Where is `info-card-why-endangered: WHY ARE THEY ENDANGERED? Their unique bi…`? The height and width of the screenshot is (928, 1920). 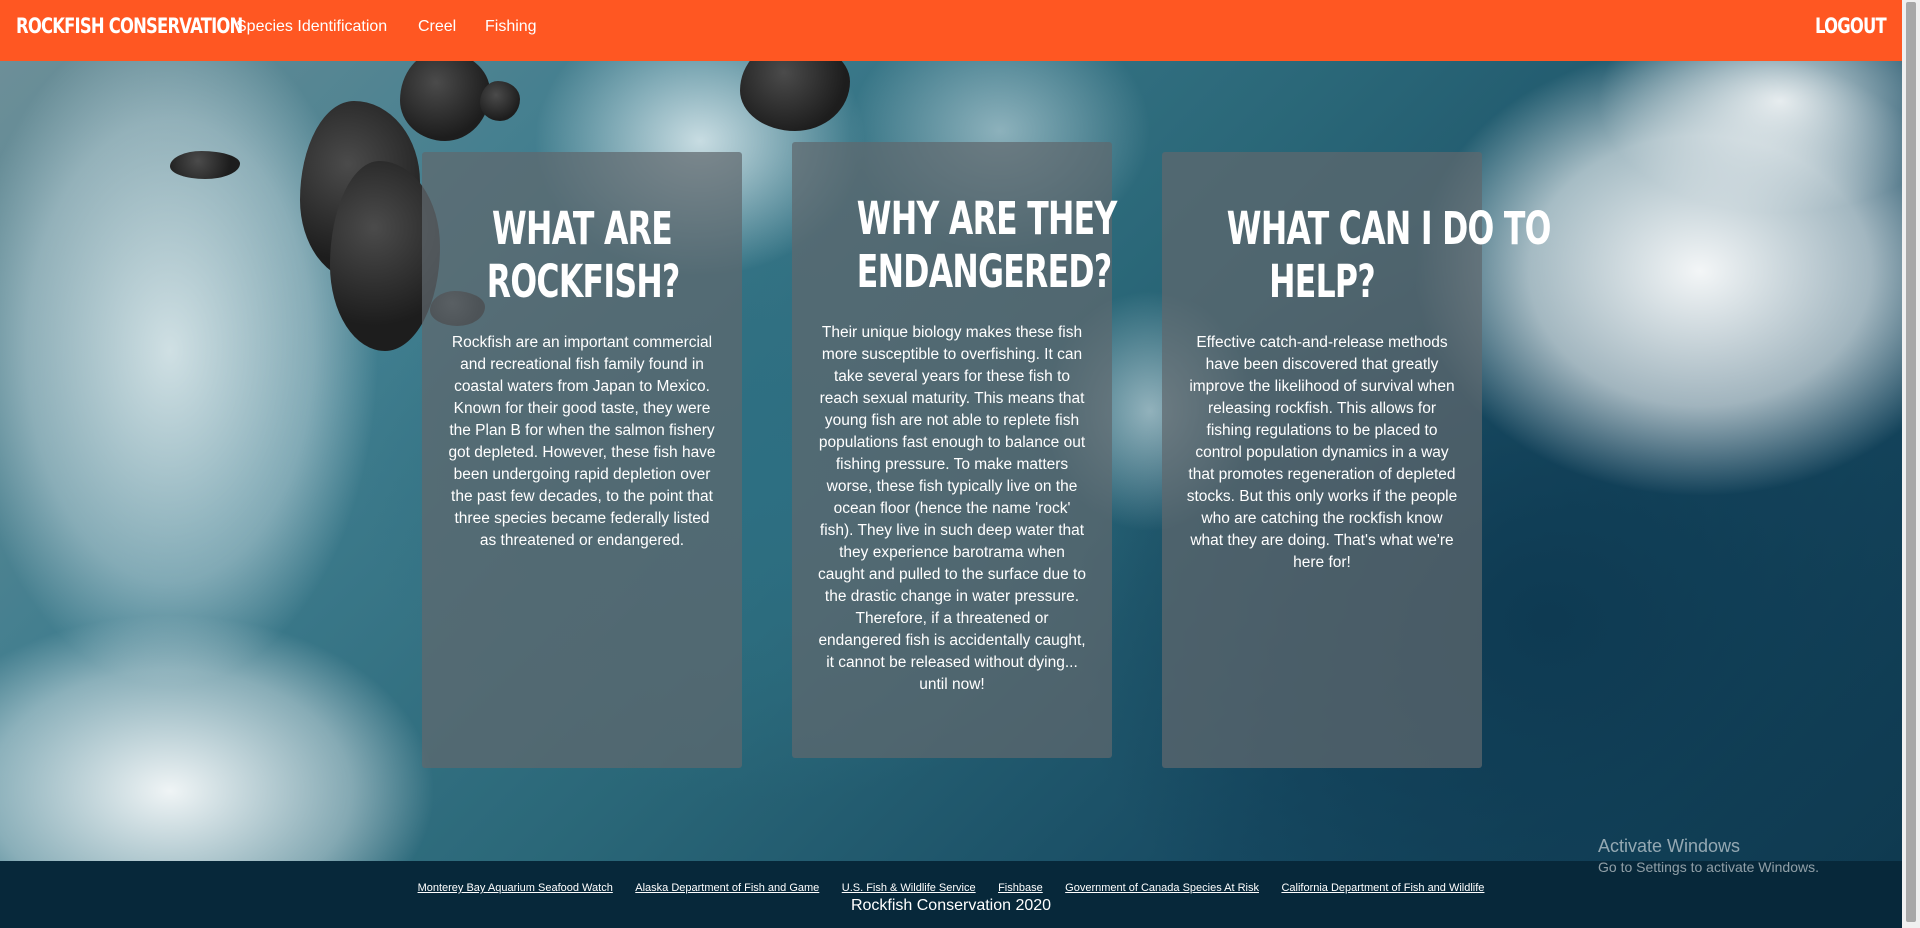 info-card-why-endangered: WHY ARE THEY ENDANGERED? Their unique bi… is located at coordinates (954, 450).